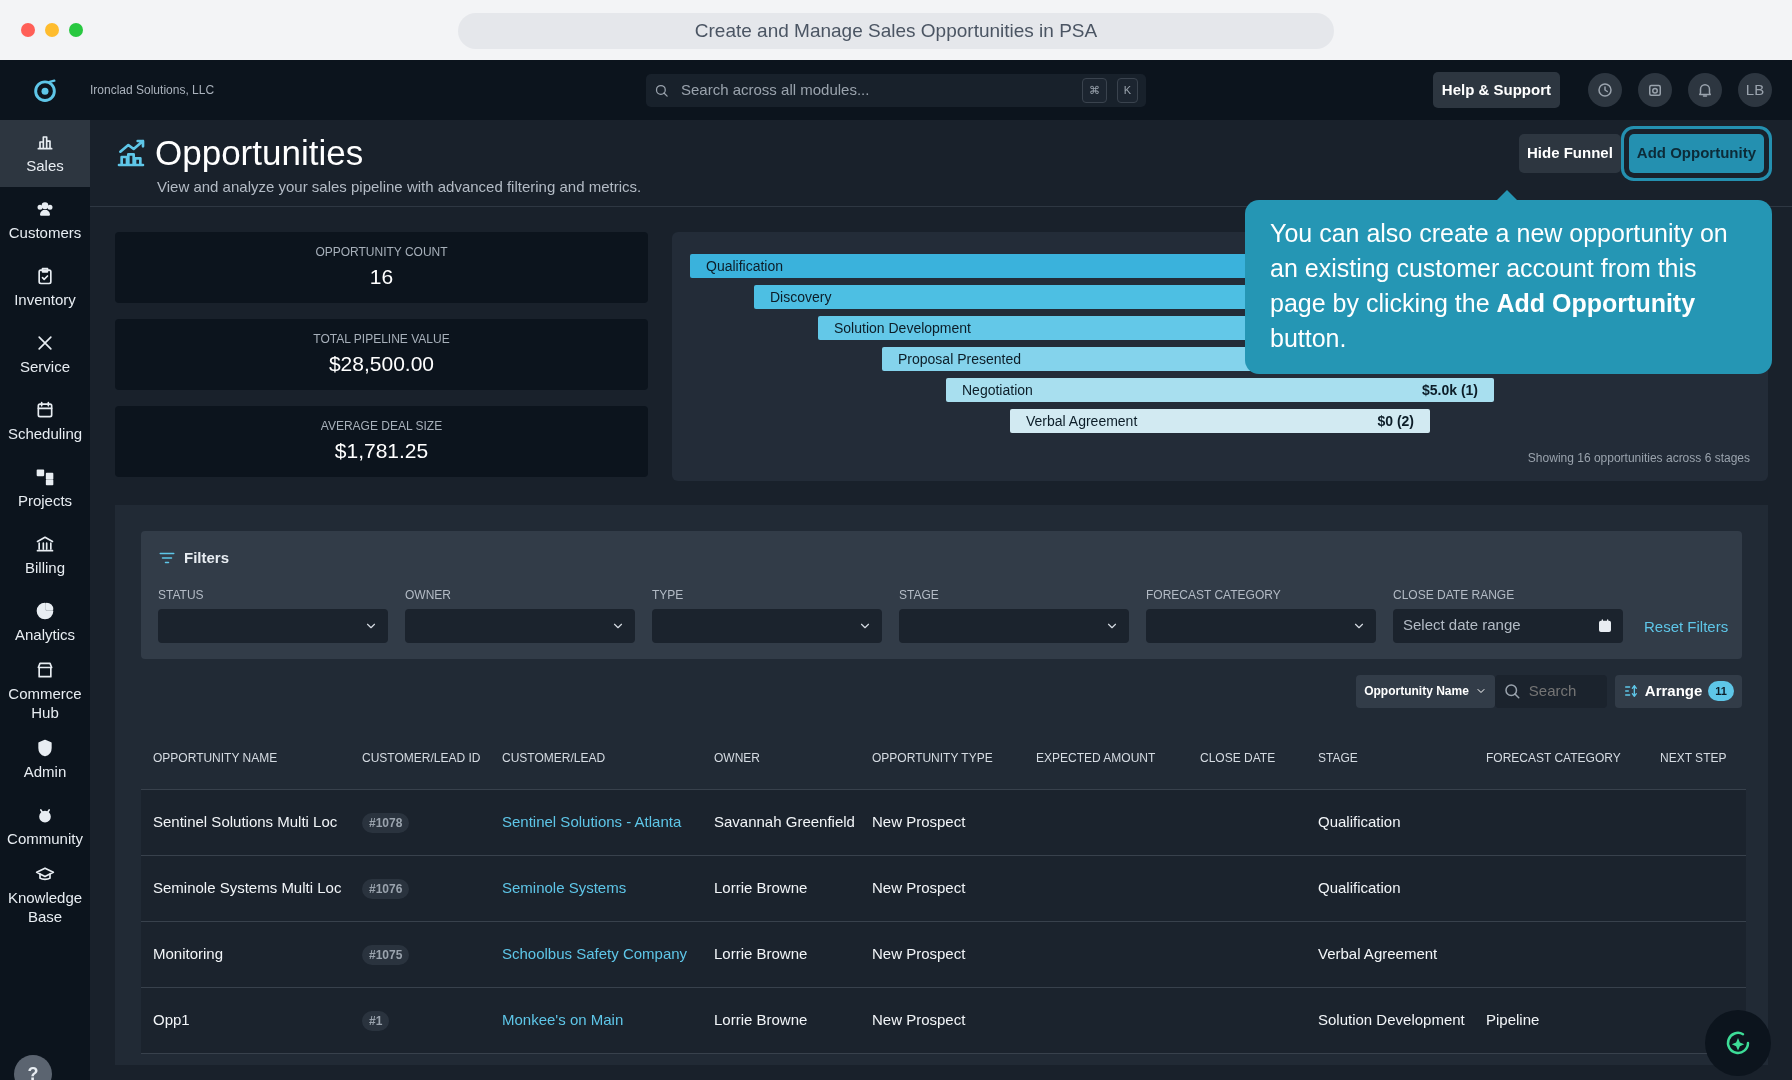 The image size is (1792, 1080). I want to click on column-header: OWNER, so click(781, 758).